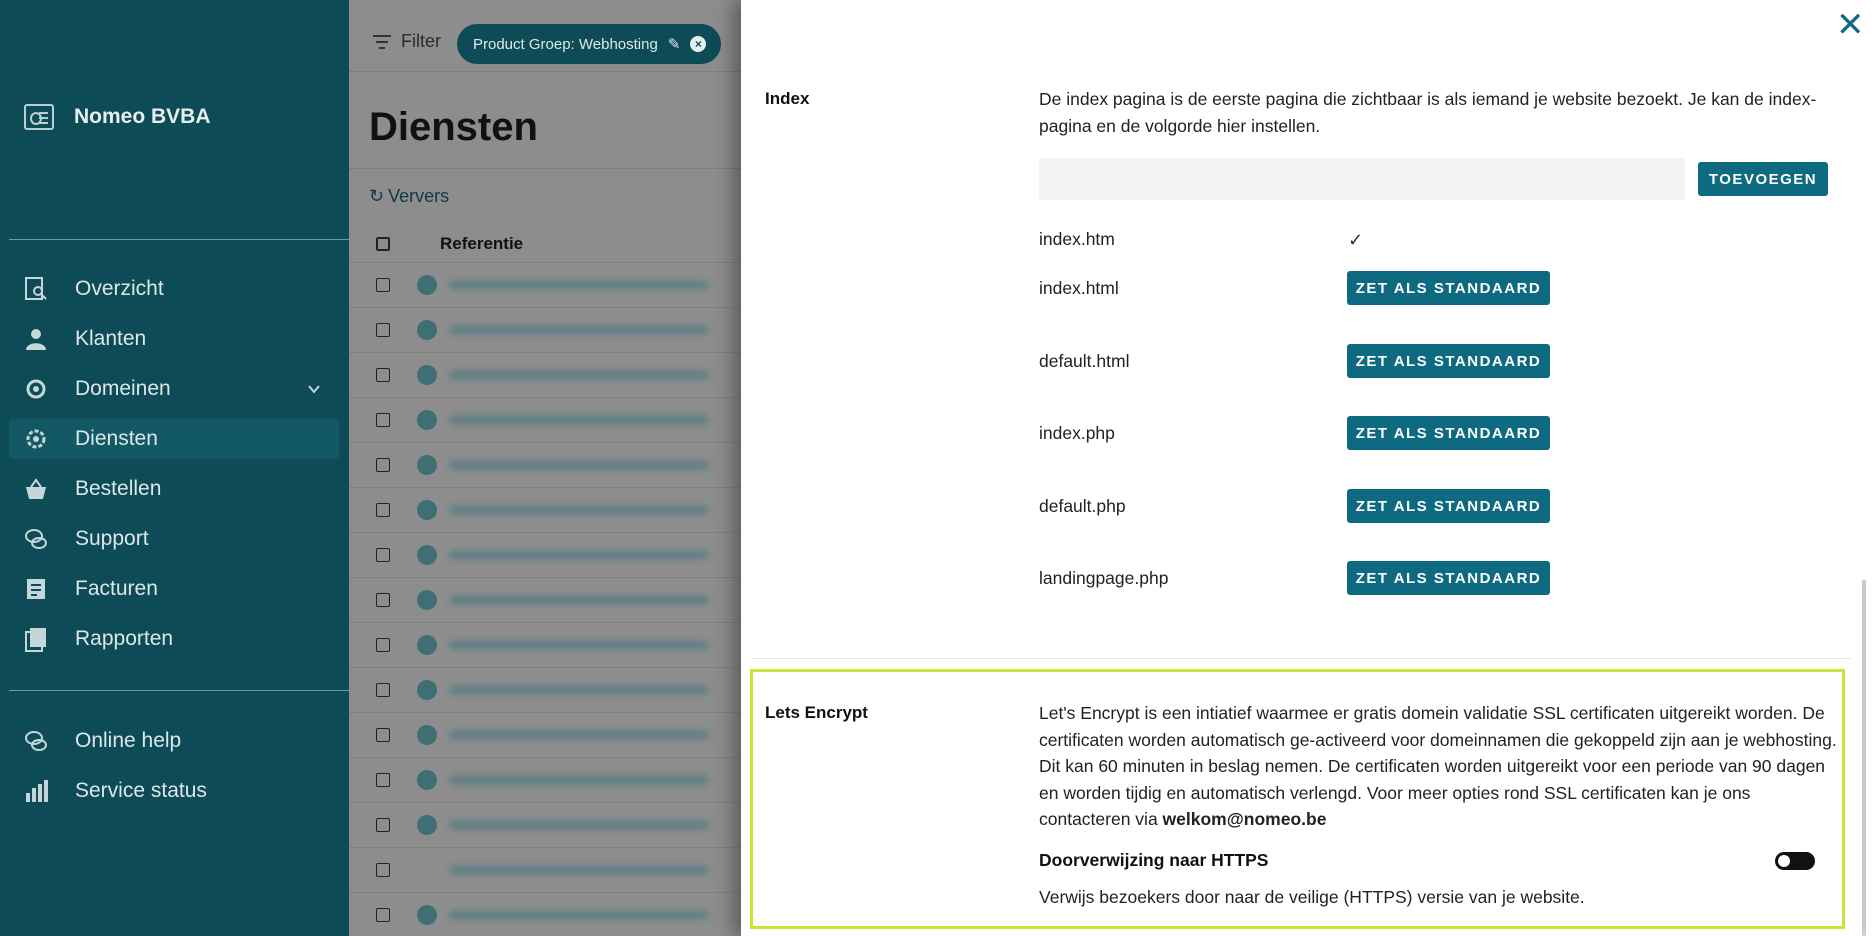 The image size is (1876, 936). What do you see at coordinates (111, 338) in the screenshot?
I see `sidebar-item-label: Klanten` at bounding box center [111, 338].